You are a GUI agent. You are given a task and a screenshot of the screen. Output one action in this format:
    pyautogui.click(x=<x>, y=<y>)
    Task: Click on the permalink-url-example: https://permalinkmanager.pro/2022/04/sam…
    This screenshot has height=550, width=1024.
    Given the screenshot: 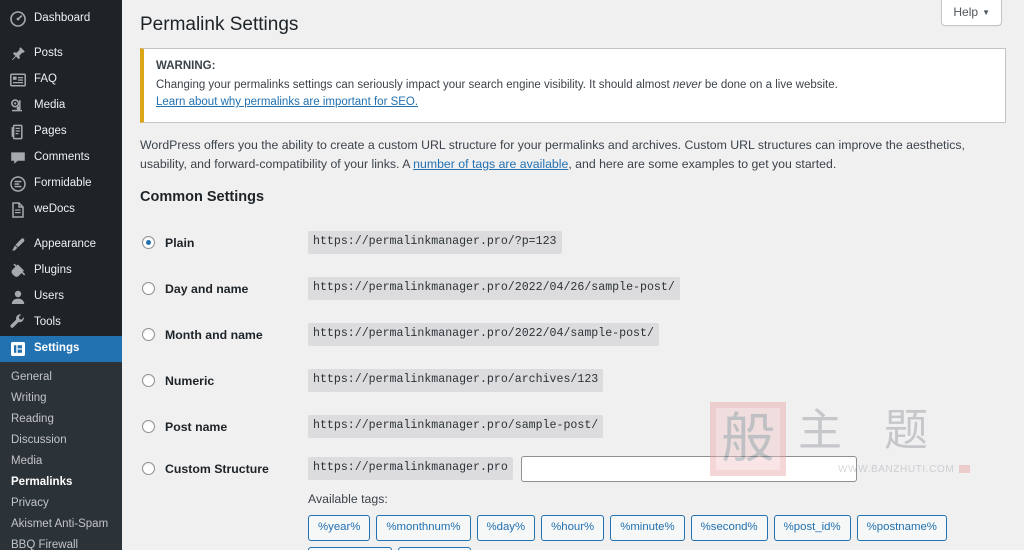 What is the action you would take?
    pyautogui.click(x=483, y=334)
    